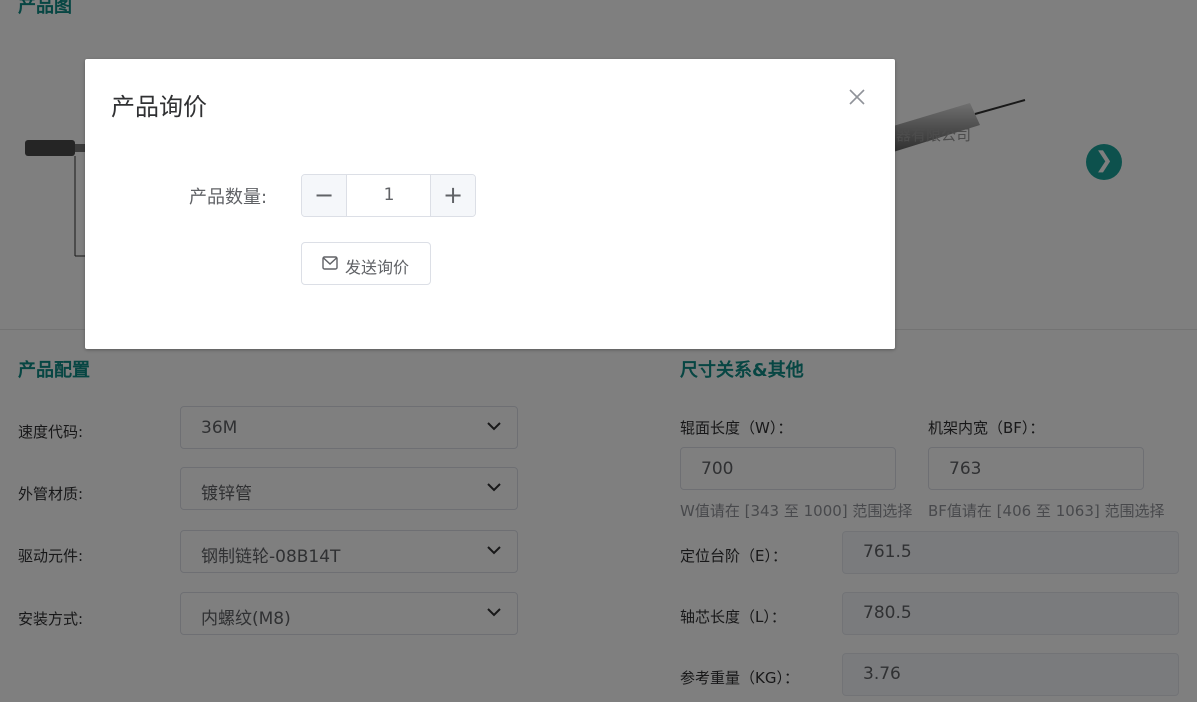  I want to click on decrement-button: −, so click(324, 195).